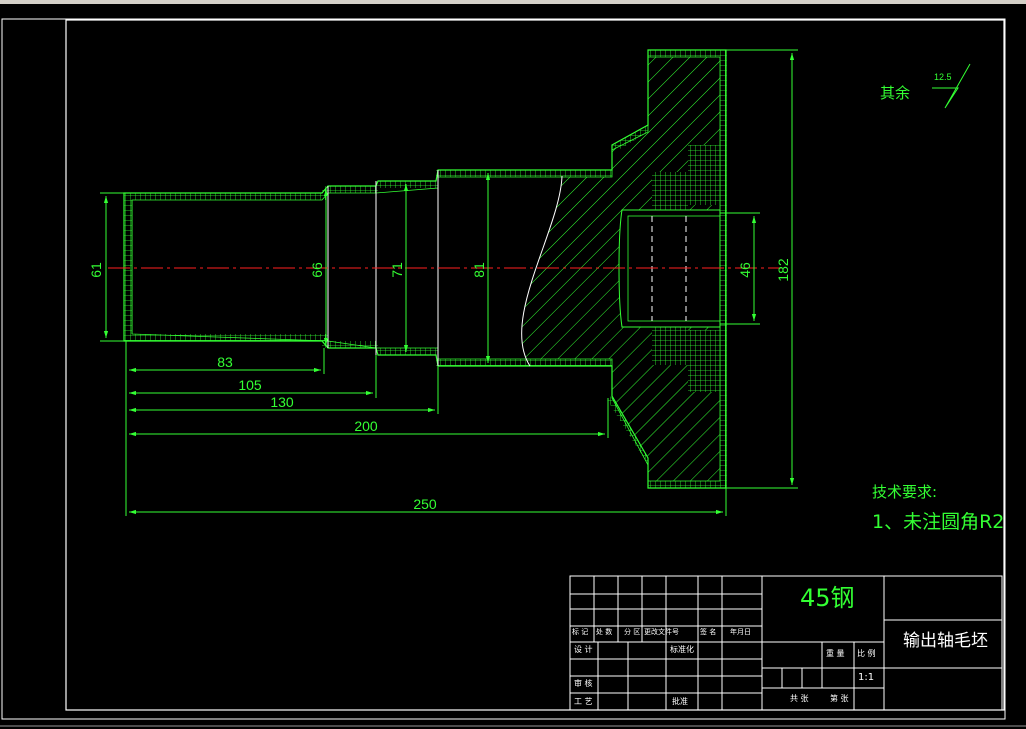  Describe the element at coordinates (250, 385) in the screenshot. I see `dim-length-105: 105` at that location.